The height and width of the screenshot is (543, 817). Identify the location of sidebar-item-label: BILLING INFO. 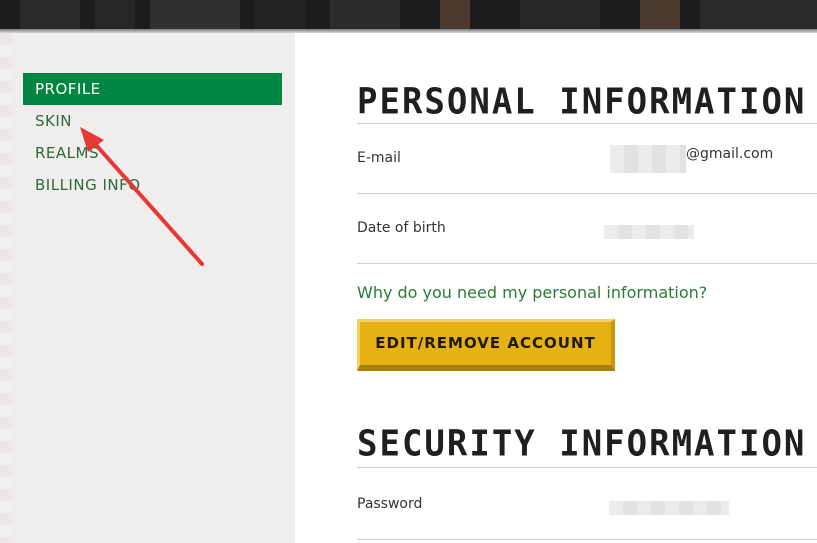
(88, 185).